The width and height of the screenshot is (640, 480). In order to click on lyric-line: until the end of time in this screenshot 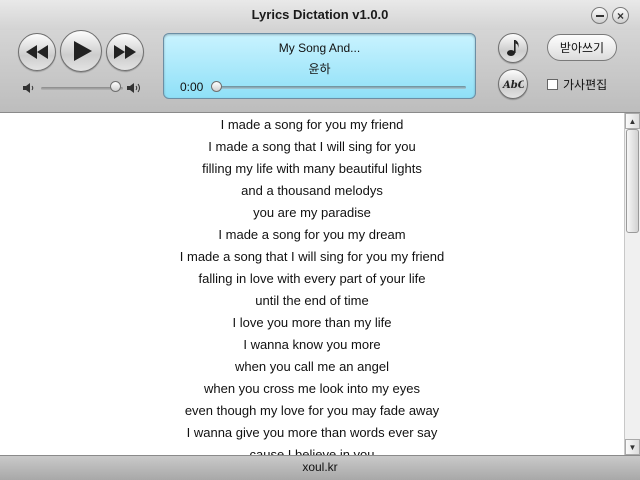, I will do `click(312, 300)`.